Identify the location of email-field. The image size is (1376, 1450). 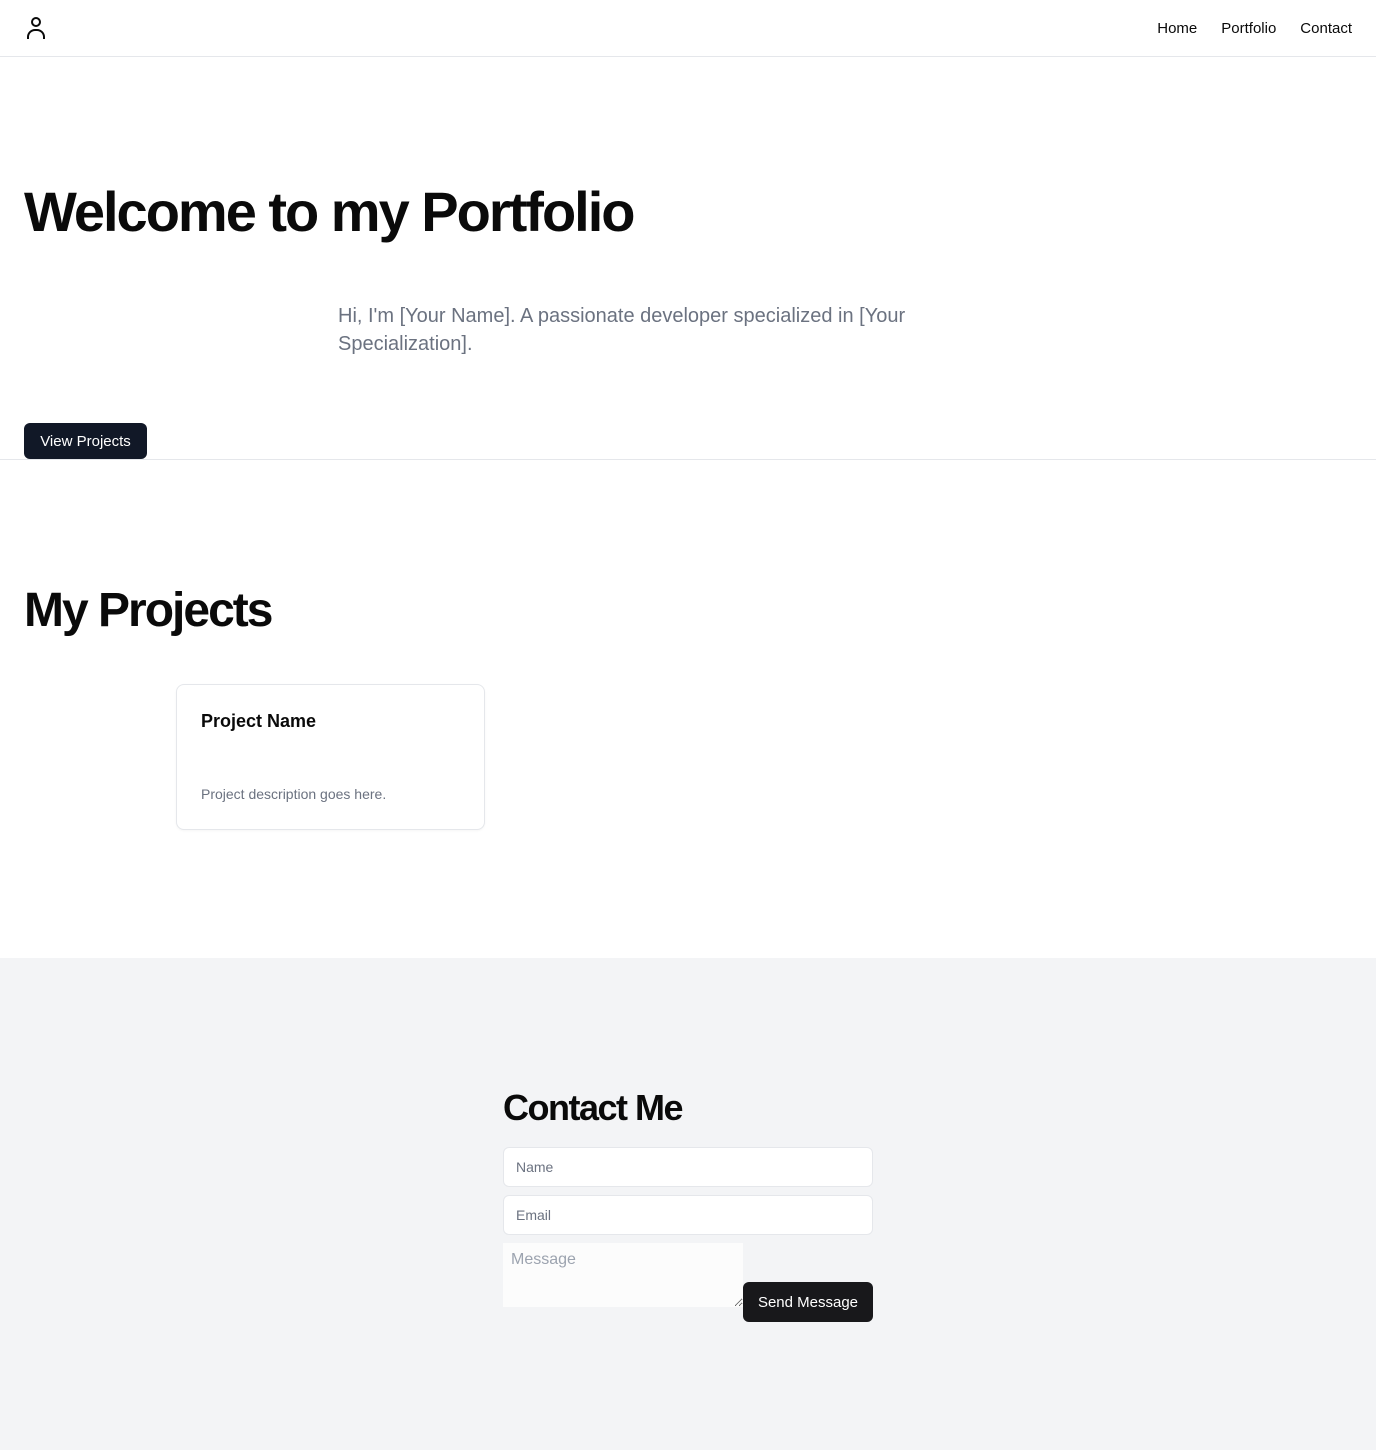
(688, 1215).